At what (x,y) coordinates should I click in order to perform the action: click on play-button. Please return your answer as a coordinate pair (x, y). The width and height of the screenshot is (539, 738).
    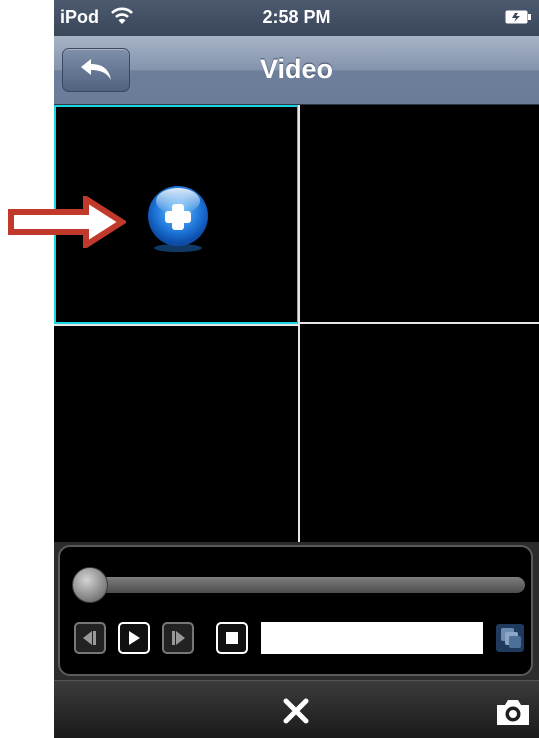
    Looking at the image, I should click on (134, 638).